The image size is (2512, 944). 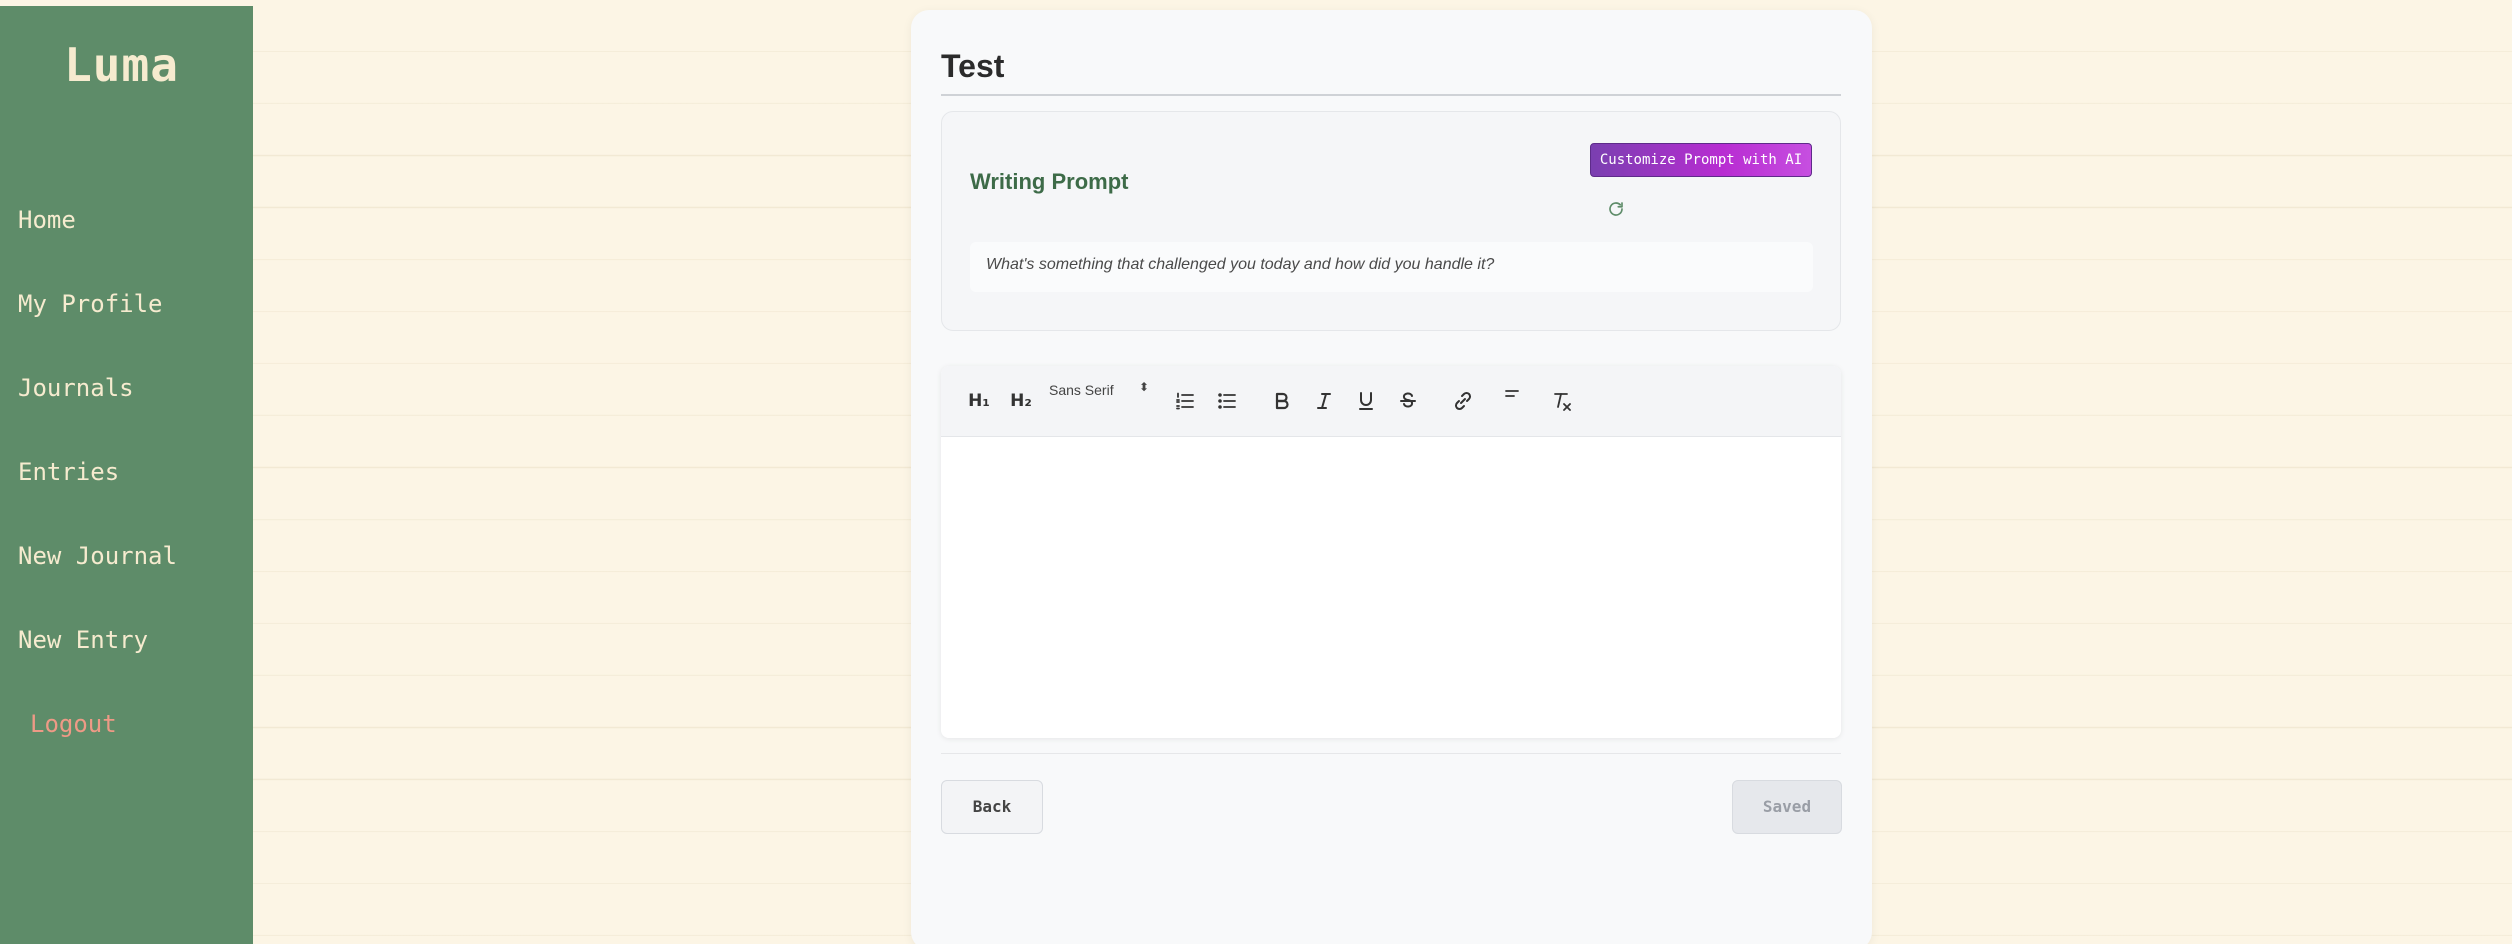 I want to click on bold-icon, so click(x=1282, y=401).